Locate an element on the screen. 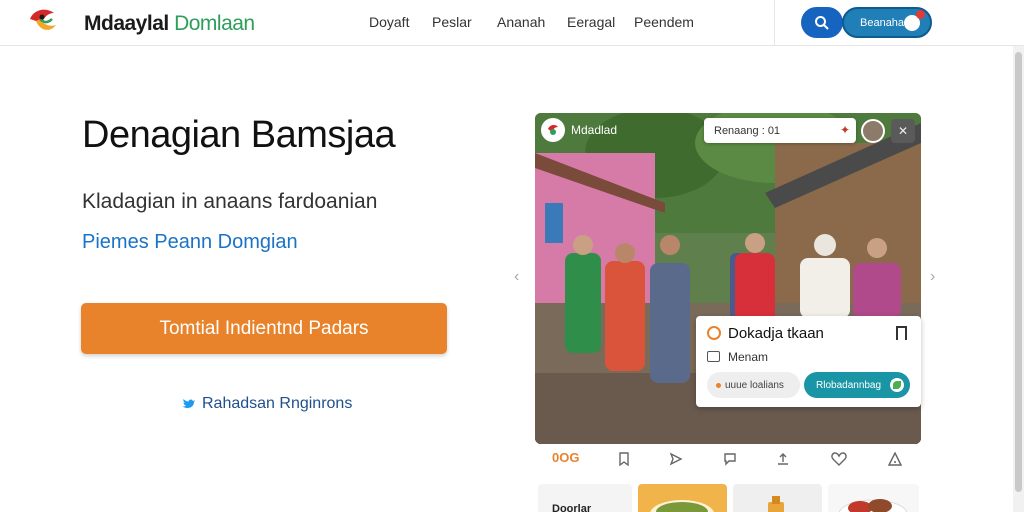 The width and height of the screenshot is (1024, 512). image-icon is located at coordinates (713, 356).